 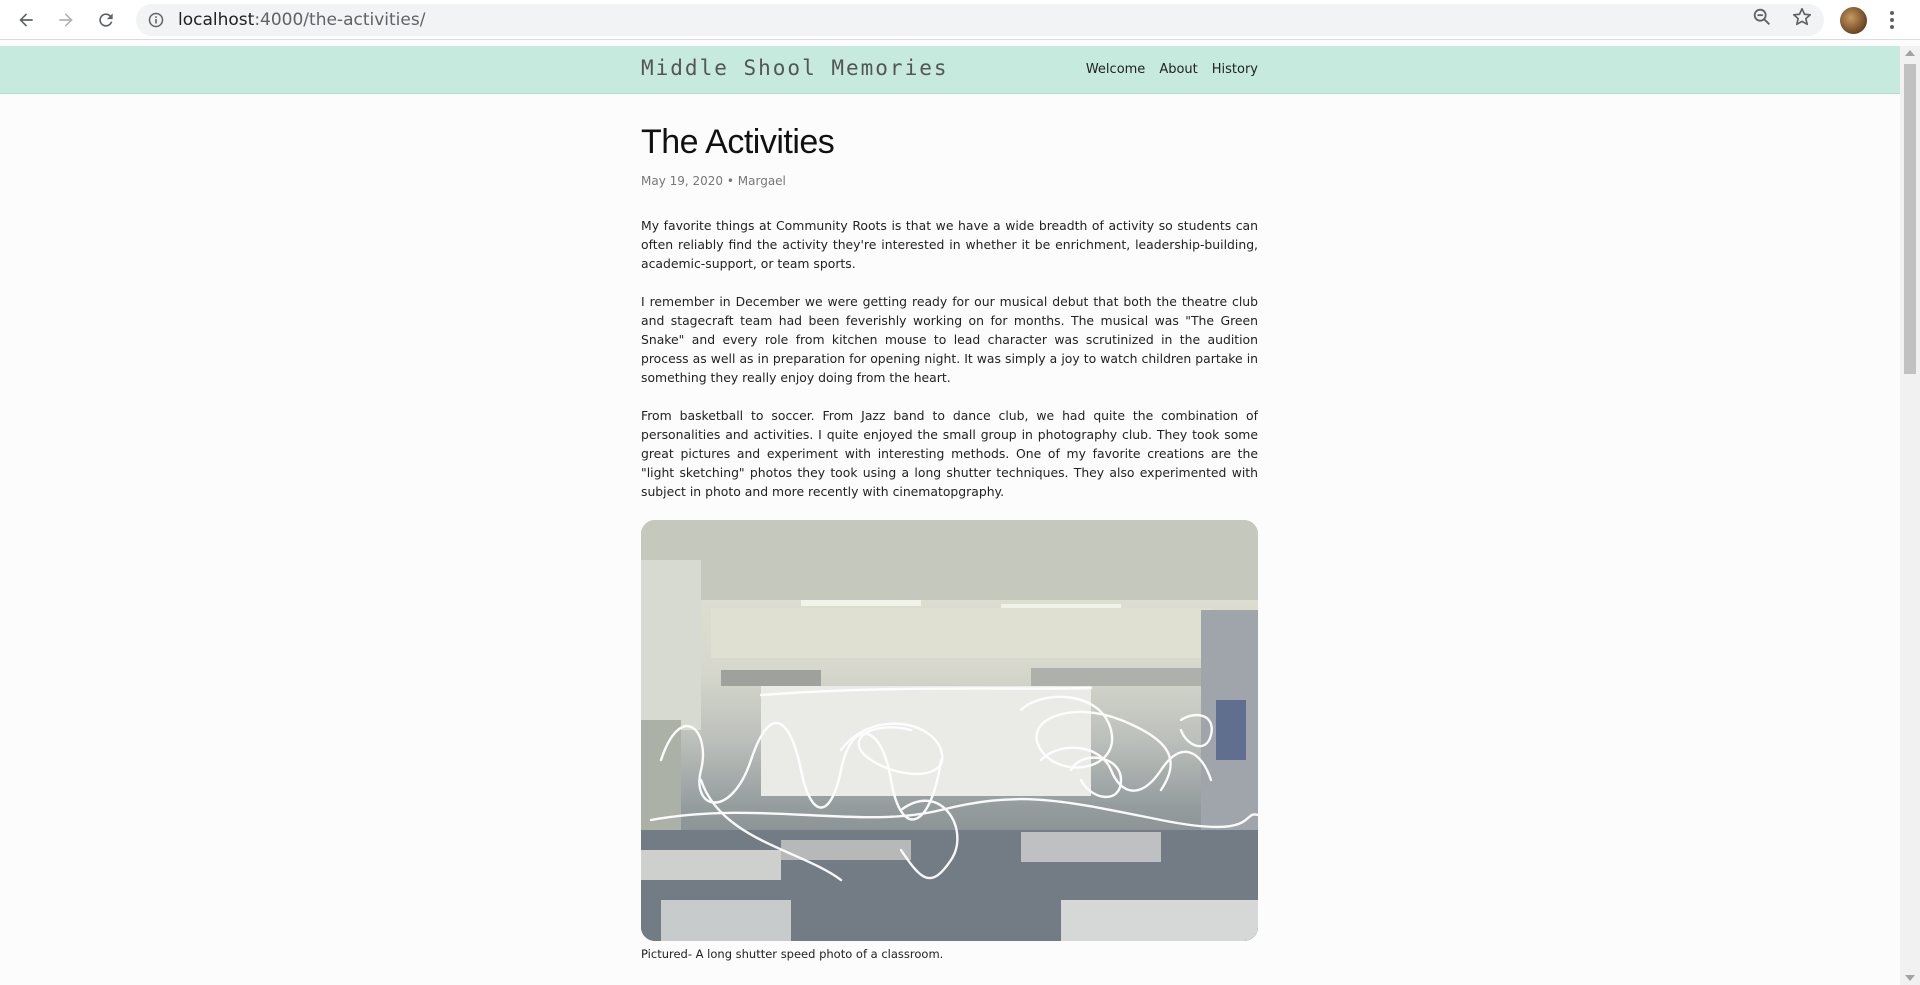 I want to click on reload-icon, so click(x=106, y=20).